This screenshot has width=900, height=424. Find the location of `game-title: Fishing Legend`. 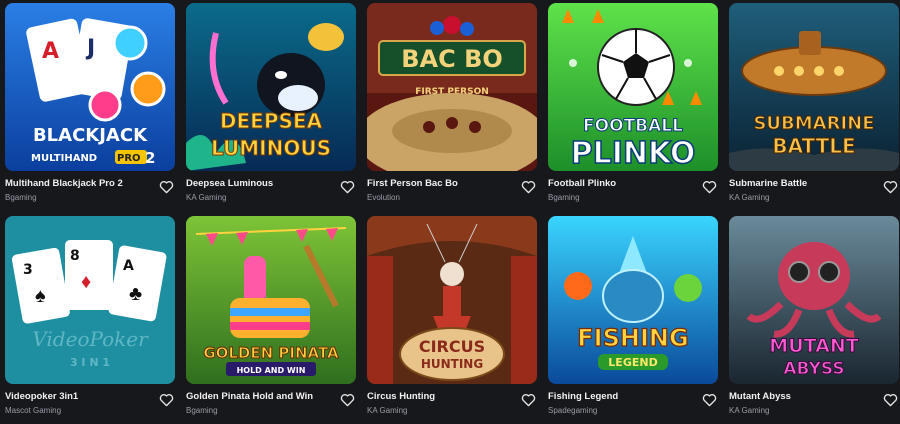

game-title: Fishing Legend is located at coordinates (622, 397).